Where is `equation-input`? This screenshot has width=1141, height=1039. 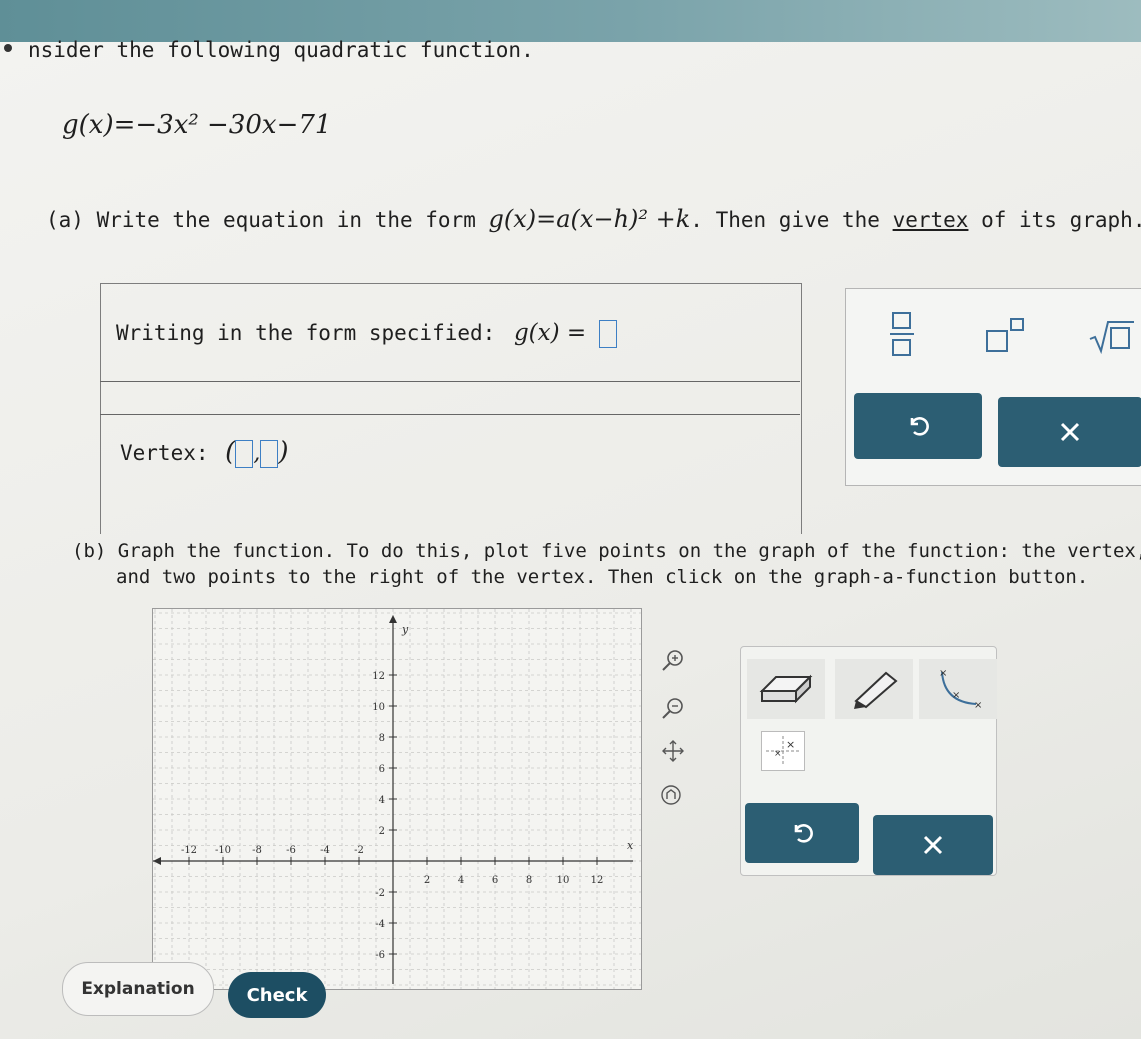
equation-input is located at coordinates (607, 334).